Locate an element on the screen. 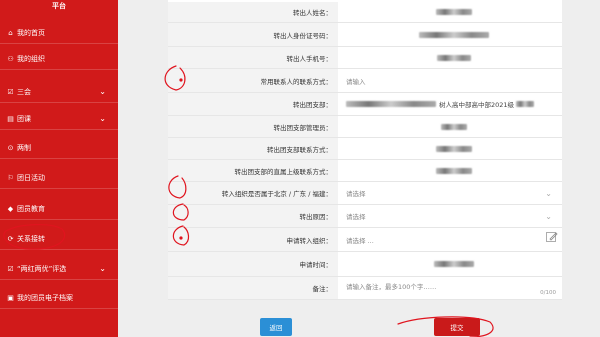 The image size is (600, 337). home-icon: ⌂ is located at coordinates (10, 32).